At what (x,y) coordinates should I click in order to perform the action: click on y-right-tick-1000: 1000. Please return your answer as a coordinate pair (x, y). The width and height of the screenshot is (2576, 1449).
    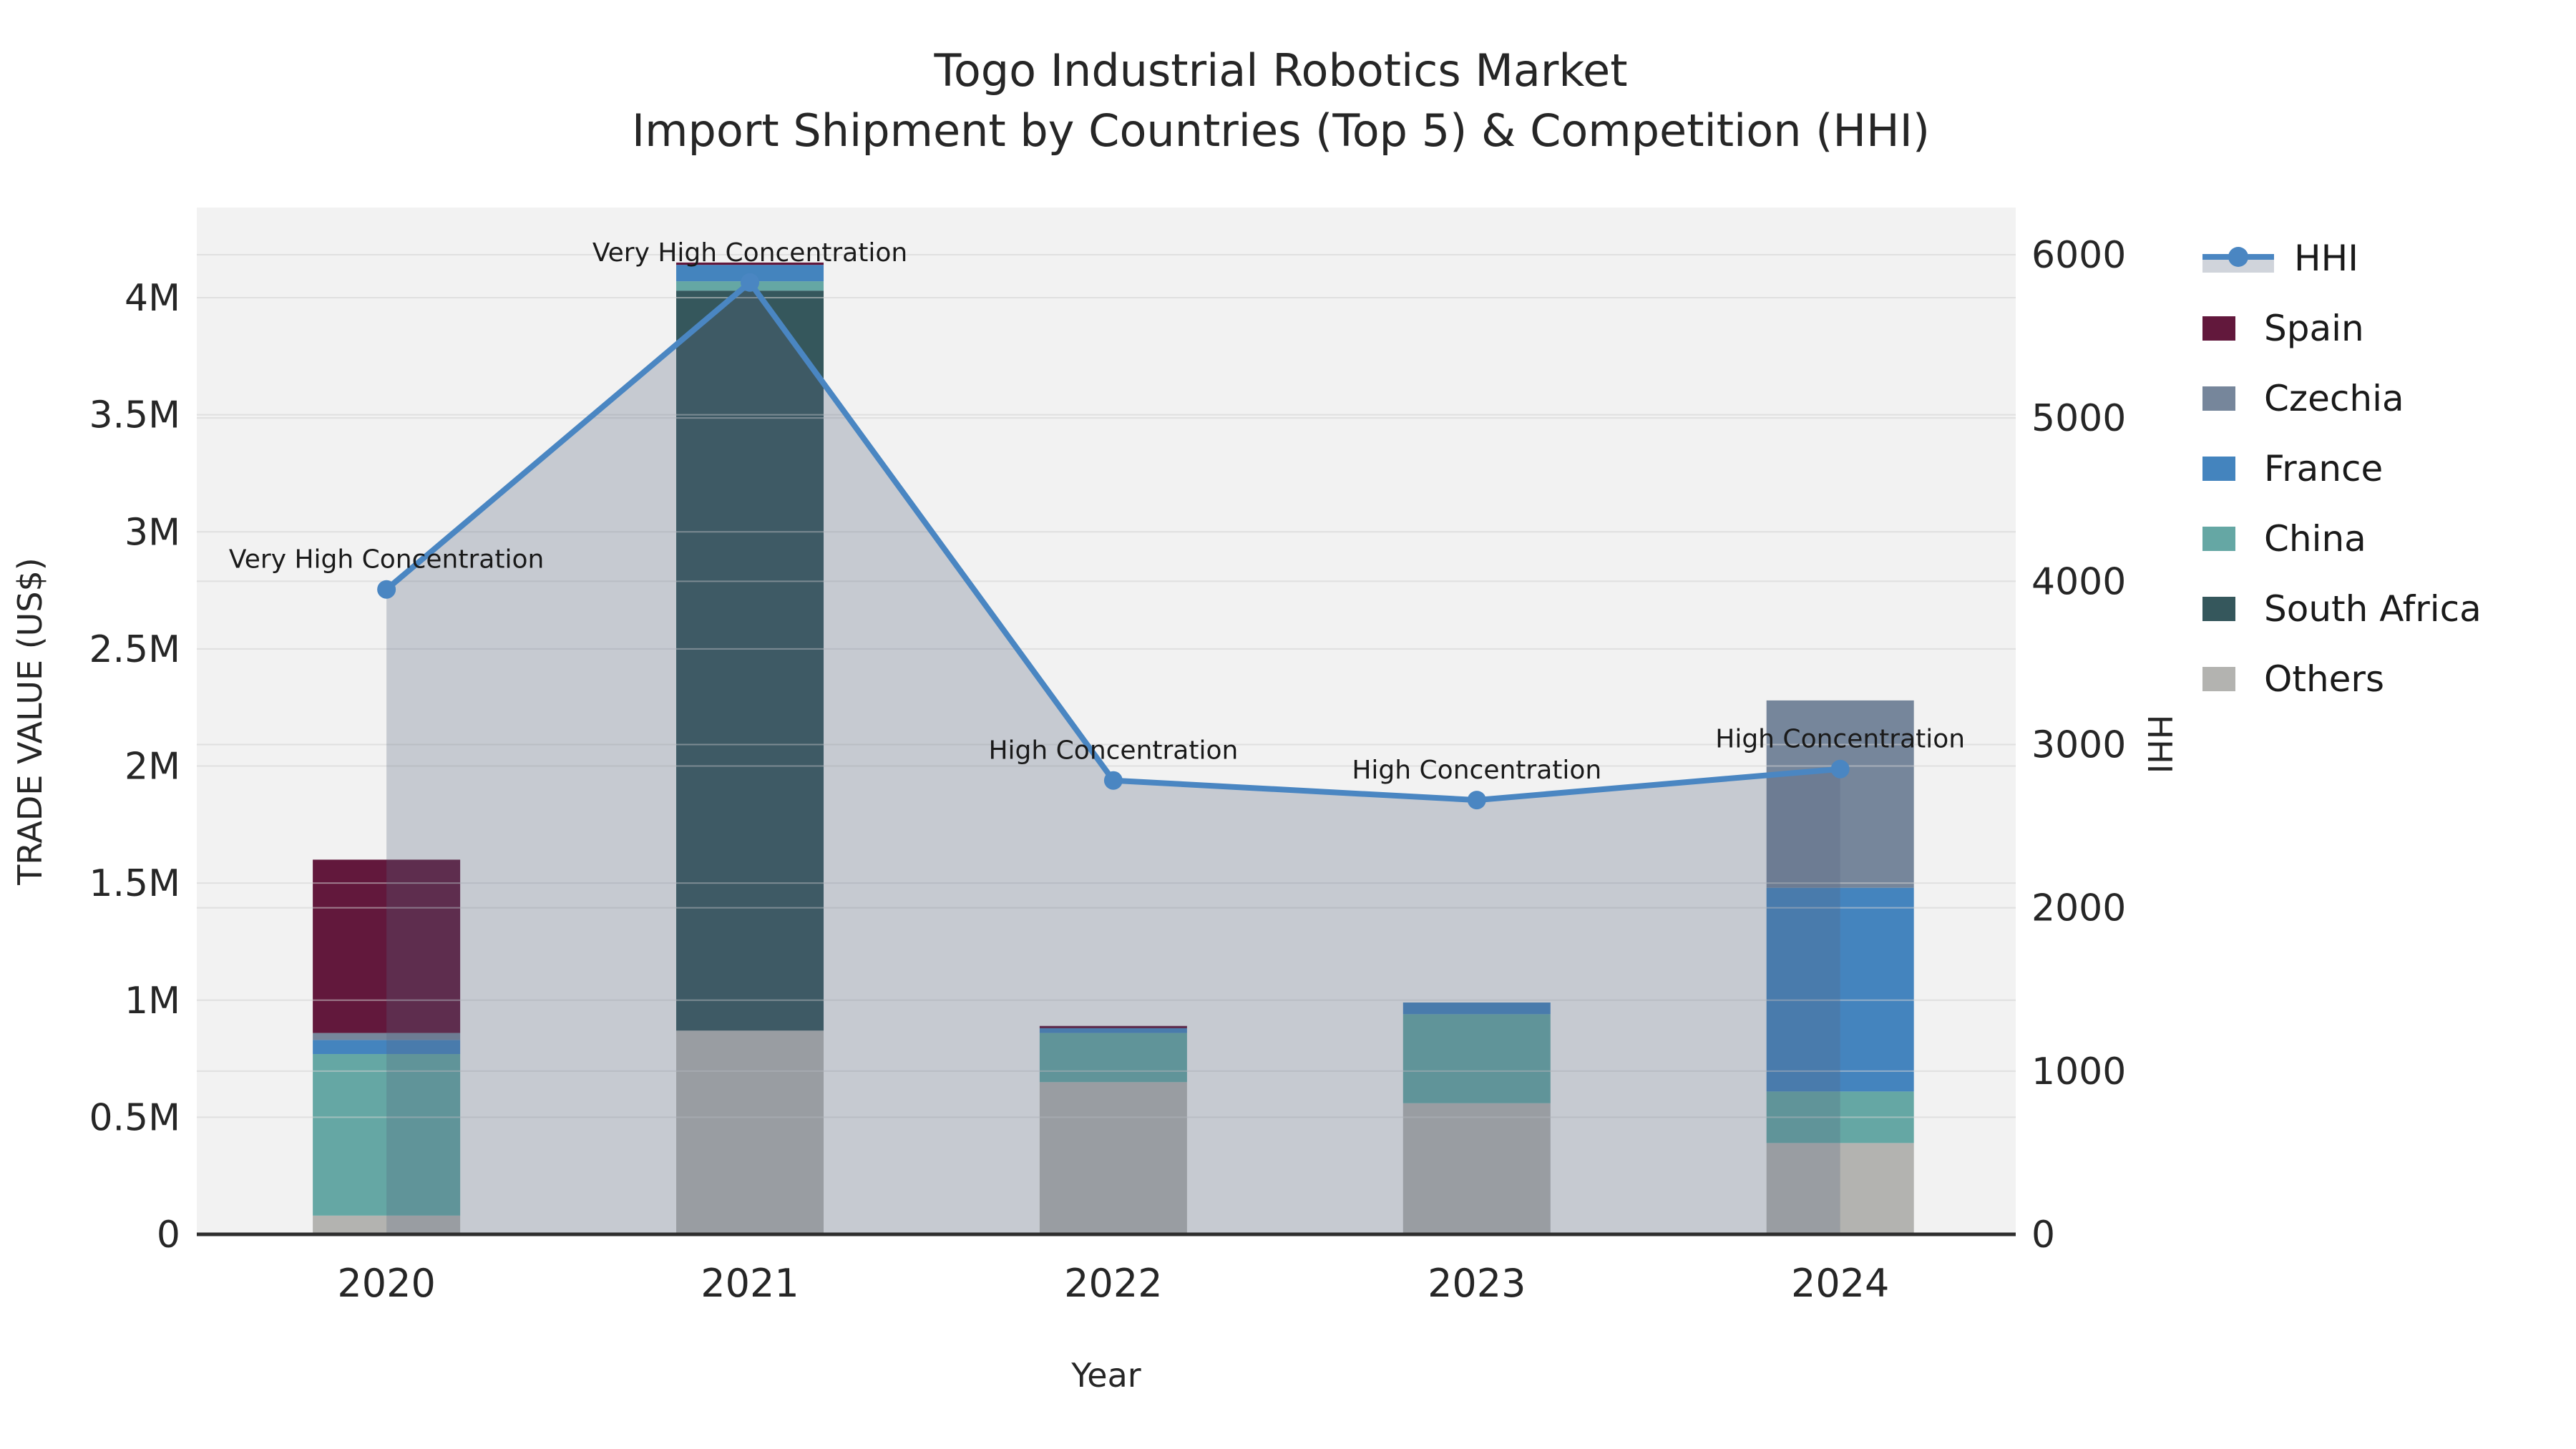
    Looking at the image, I should click on (2078, 1071).